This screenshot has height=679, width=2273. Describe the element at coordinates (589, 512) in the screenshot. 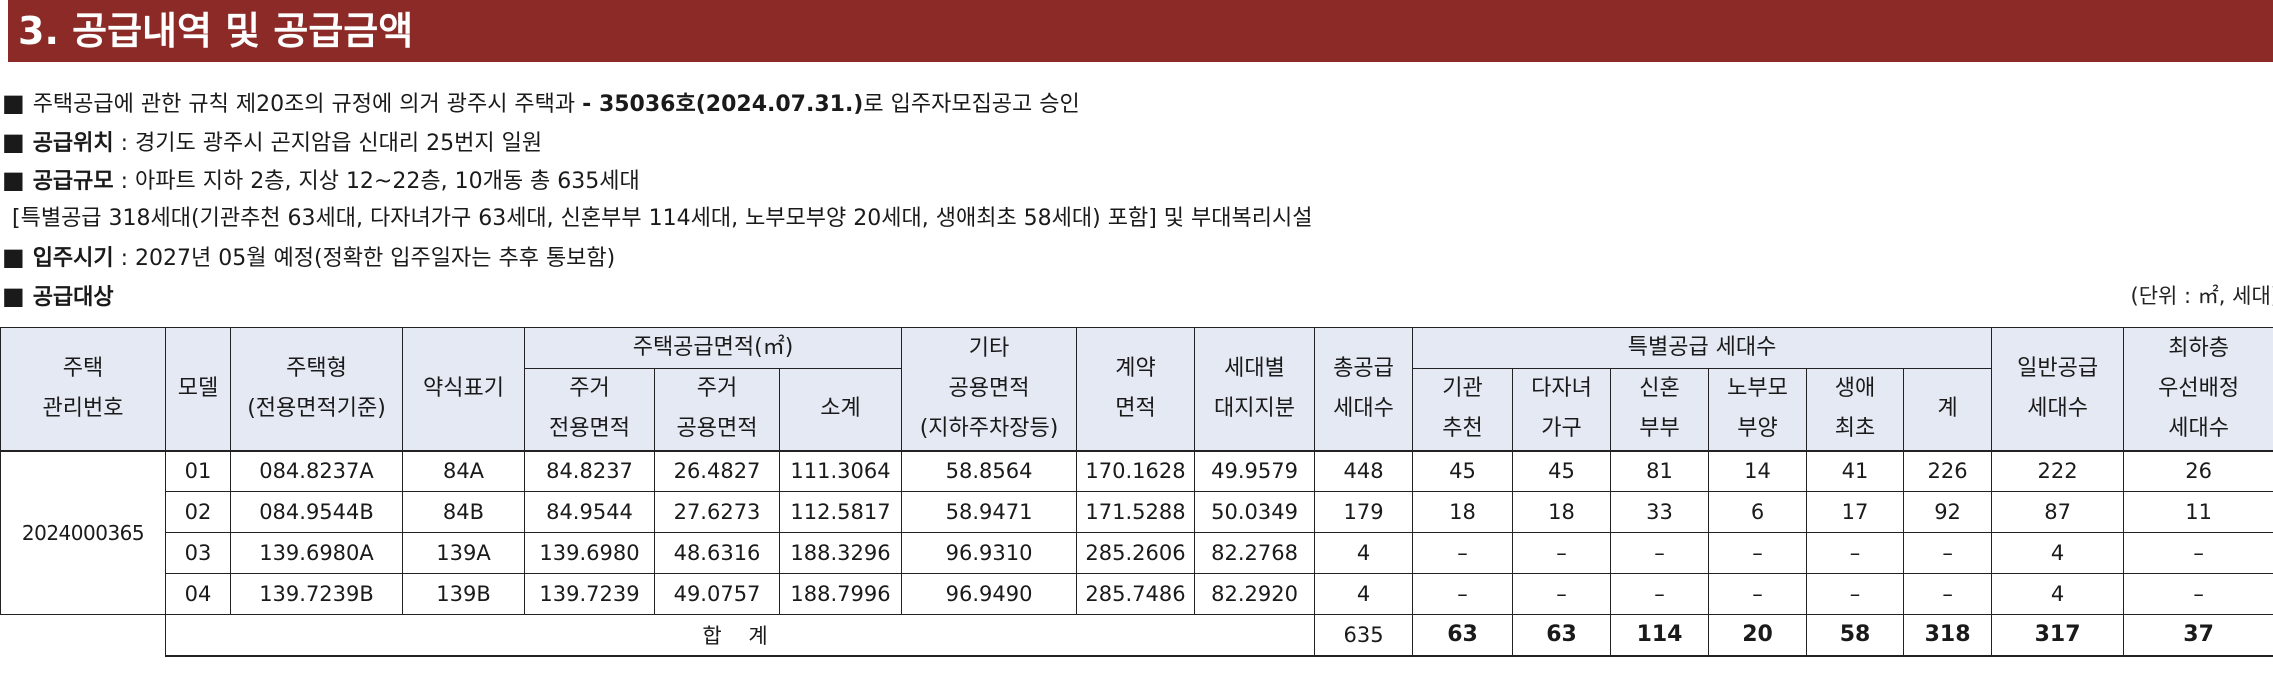

I see `cell-excl: 84.9544` at that location.